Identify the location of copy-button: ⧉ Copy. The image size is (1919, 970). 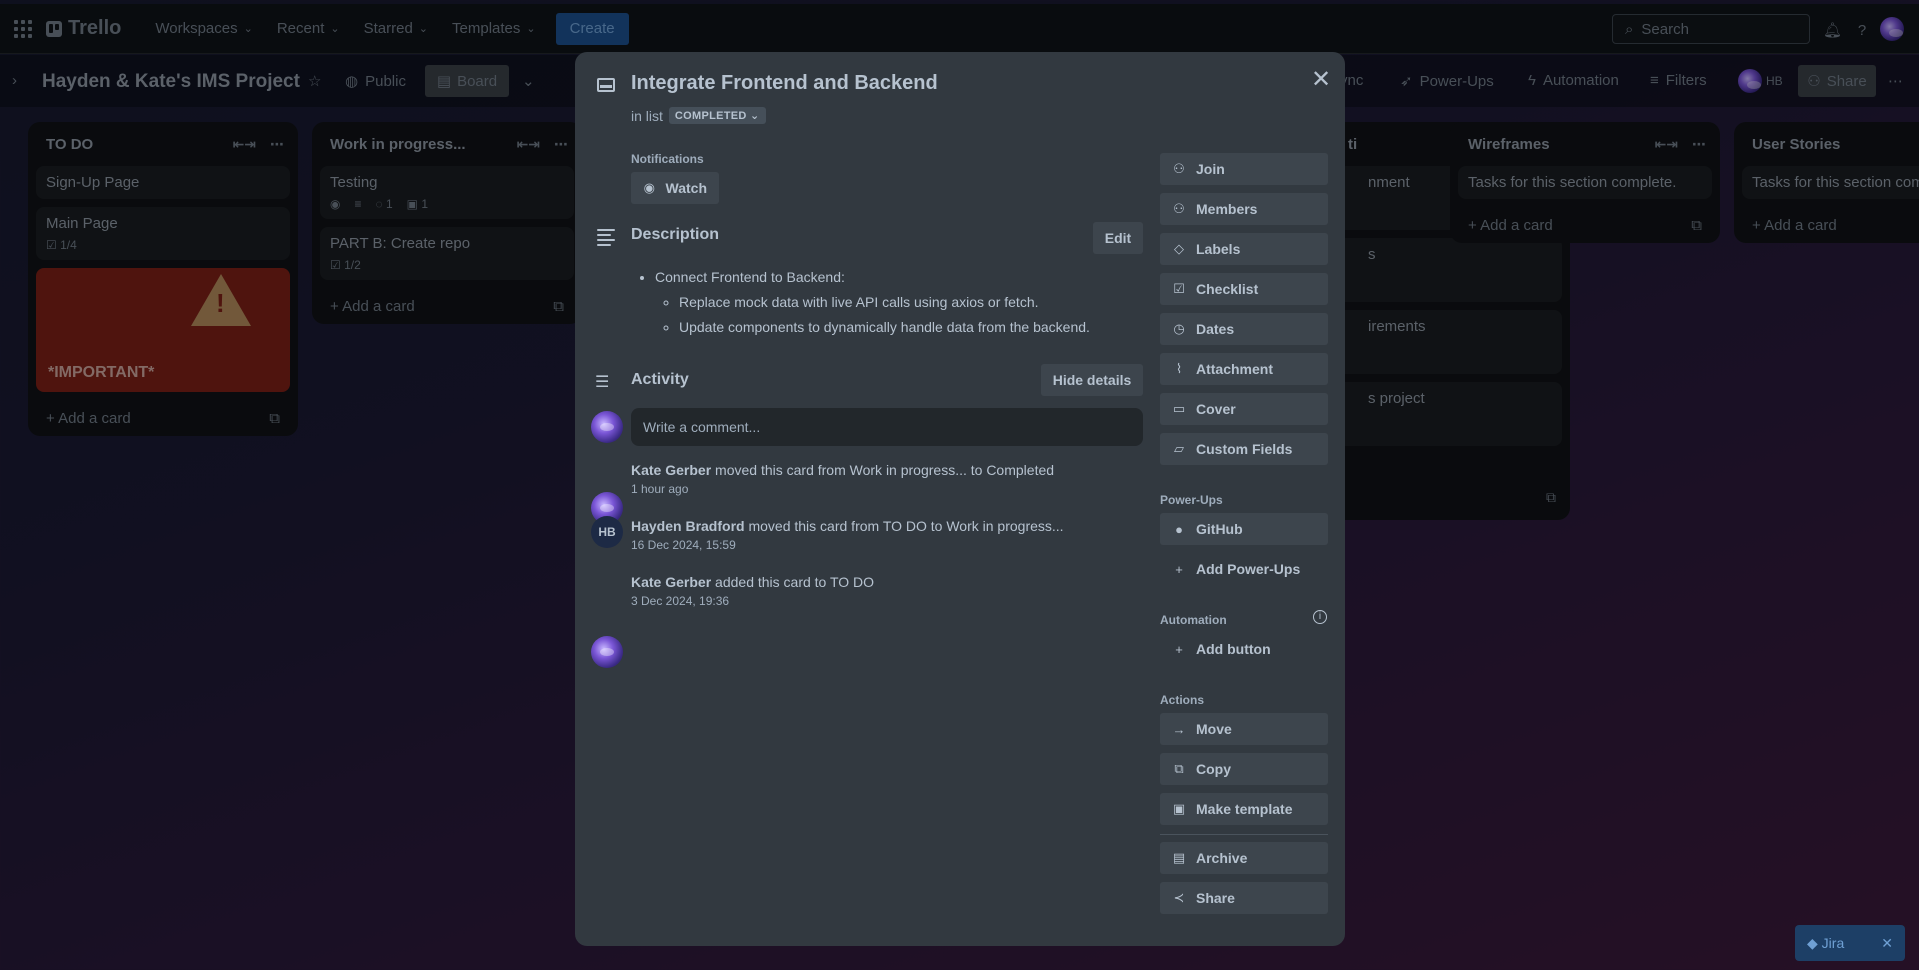
(1244, 769).